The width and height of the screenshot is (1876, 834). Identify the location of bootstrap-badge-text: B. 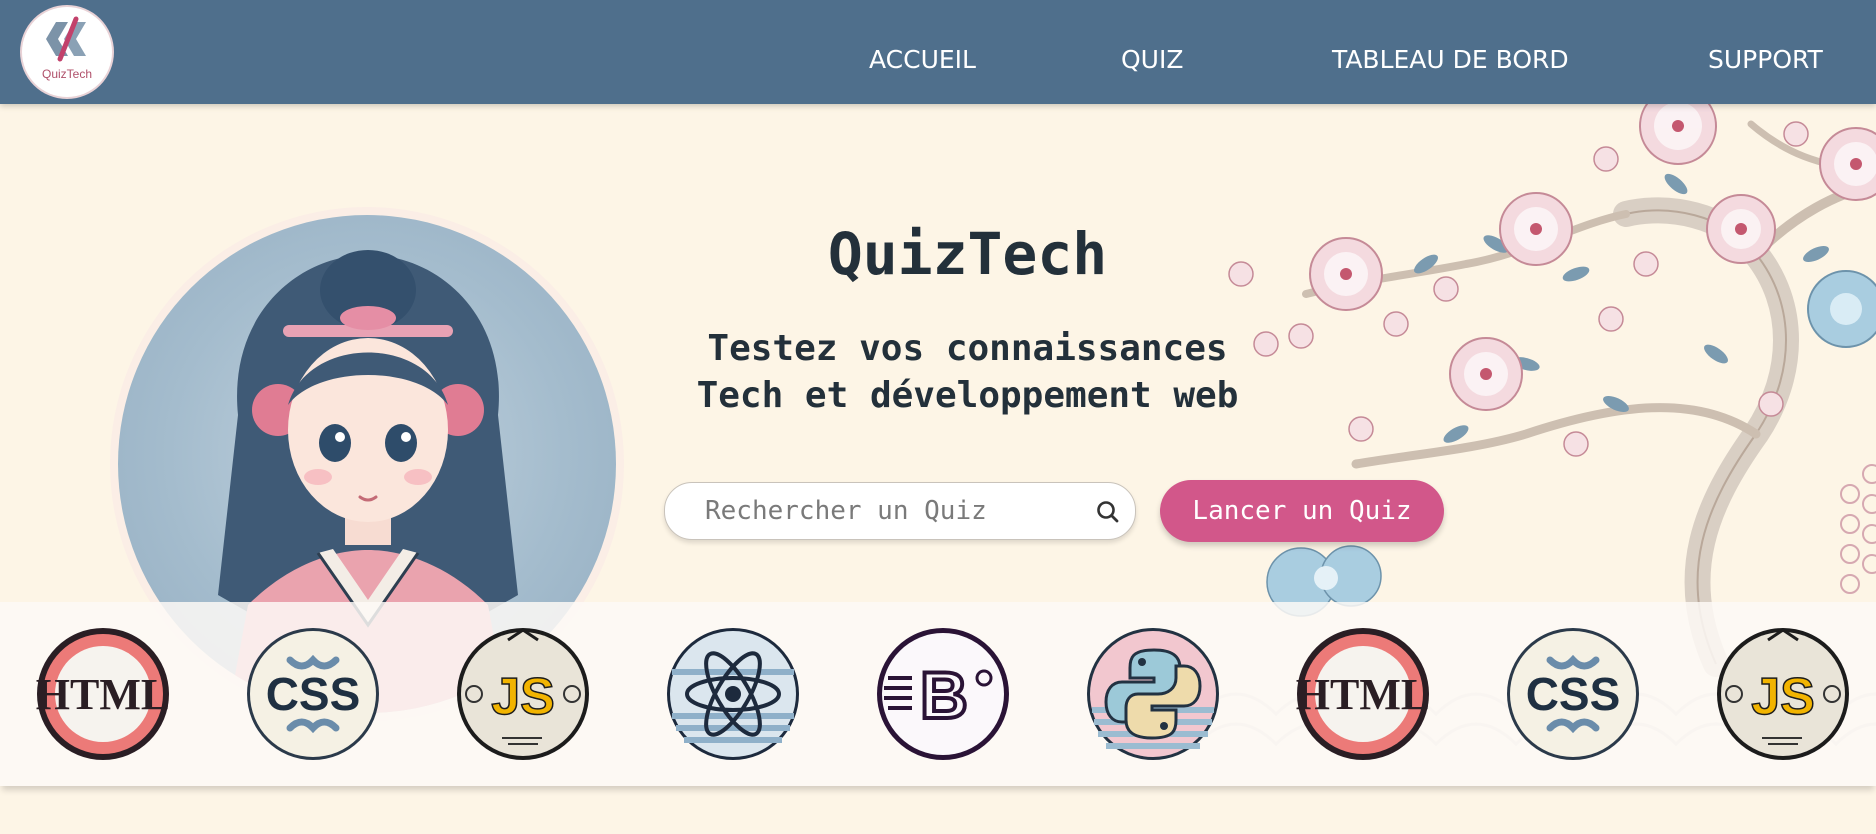
(944, 695).